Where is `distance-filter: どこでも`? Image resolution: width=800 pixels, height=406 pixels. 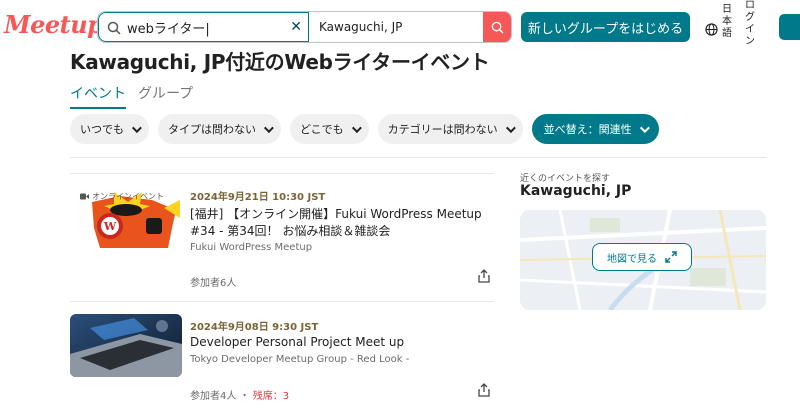
distance-filter: どこでも is located at coordinates (329, 129).